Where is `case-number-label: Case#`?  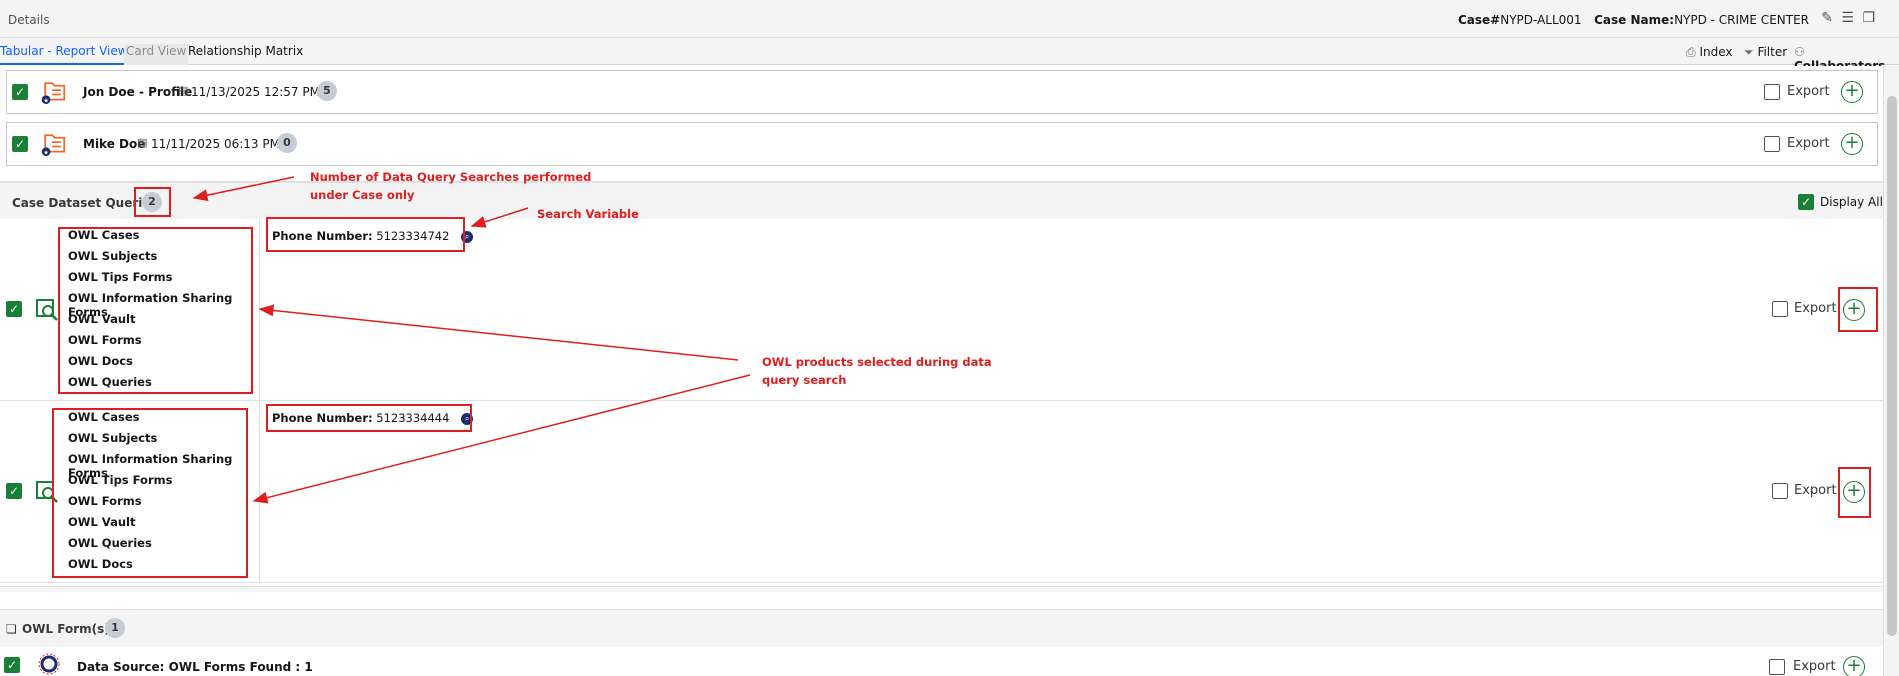
case-number-label: Case# is located at coordinates (1479, 20).